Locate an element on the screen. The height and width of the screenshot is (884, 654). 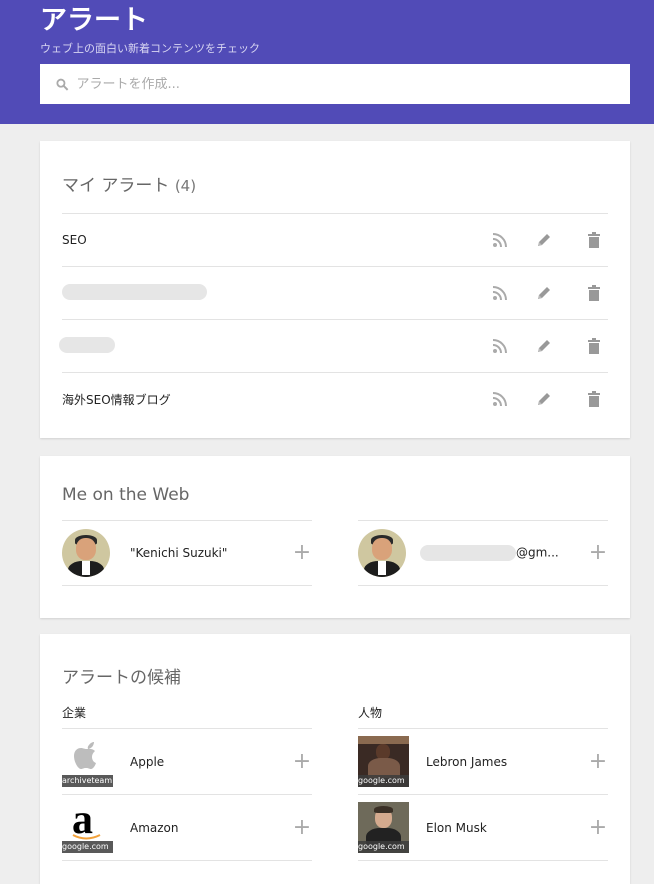
me-on-web-row: @gm... + is located at coordinates (483, 553).